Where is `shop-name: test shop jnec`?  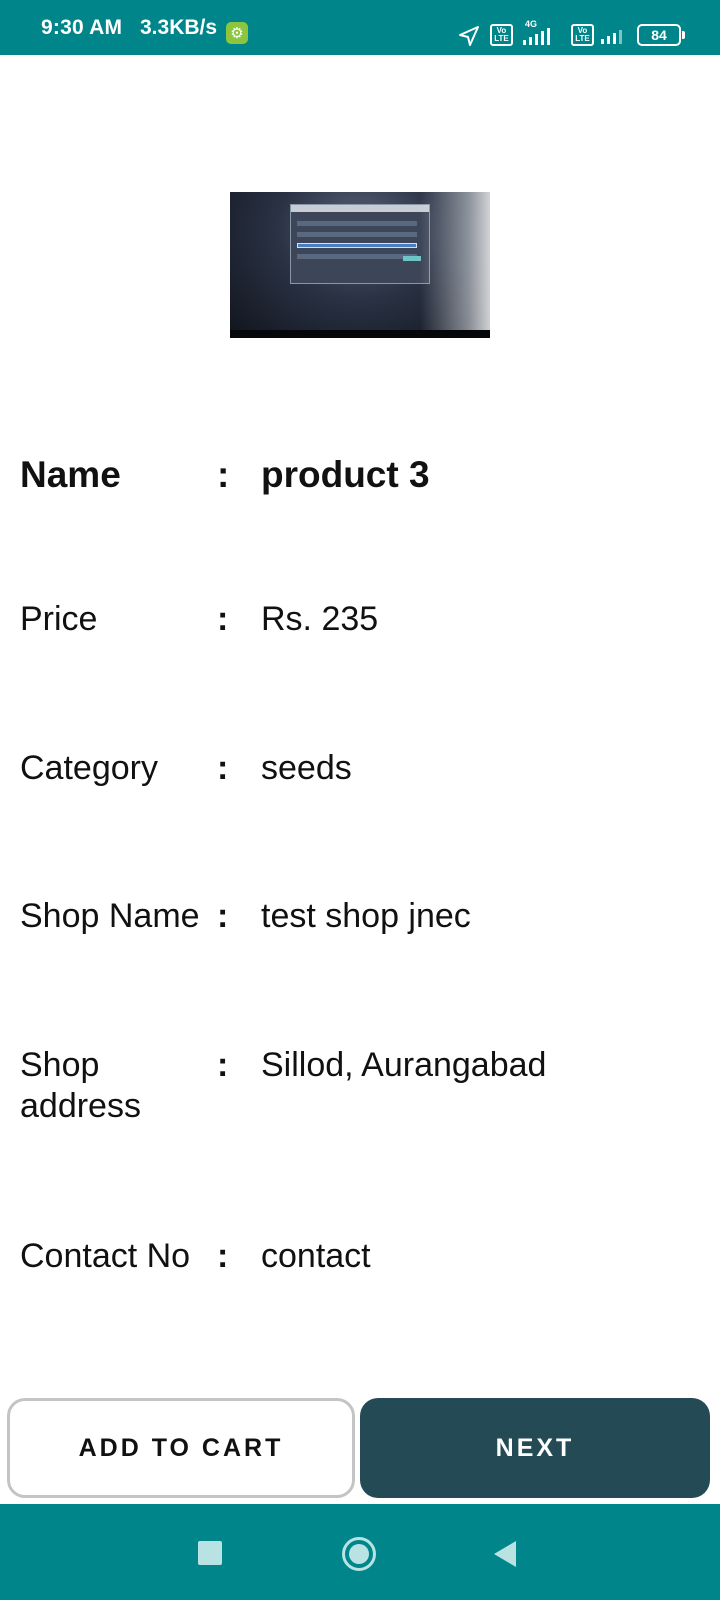
shop-name: test shop jnec is located at coordinates (366, 916).